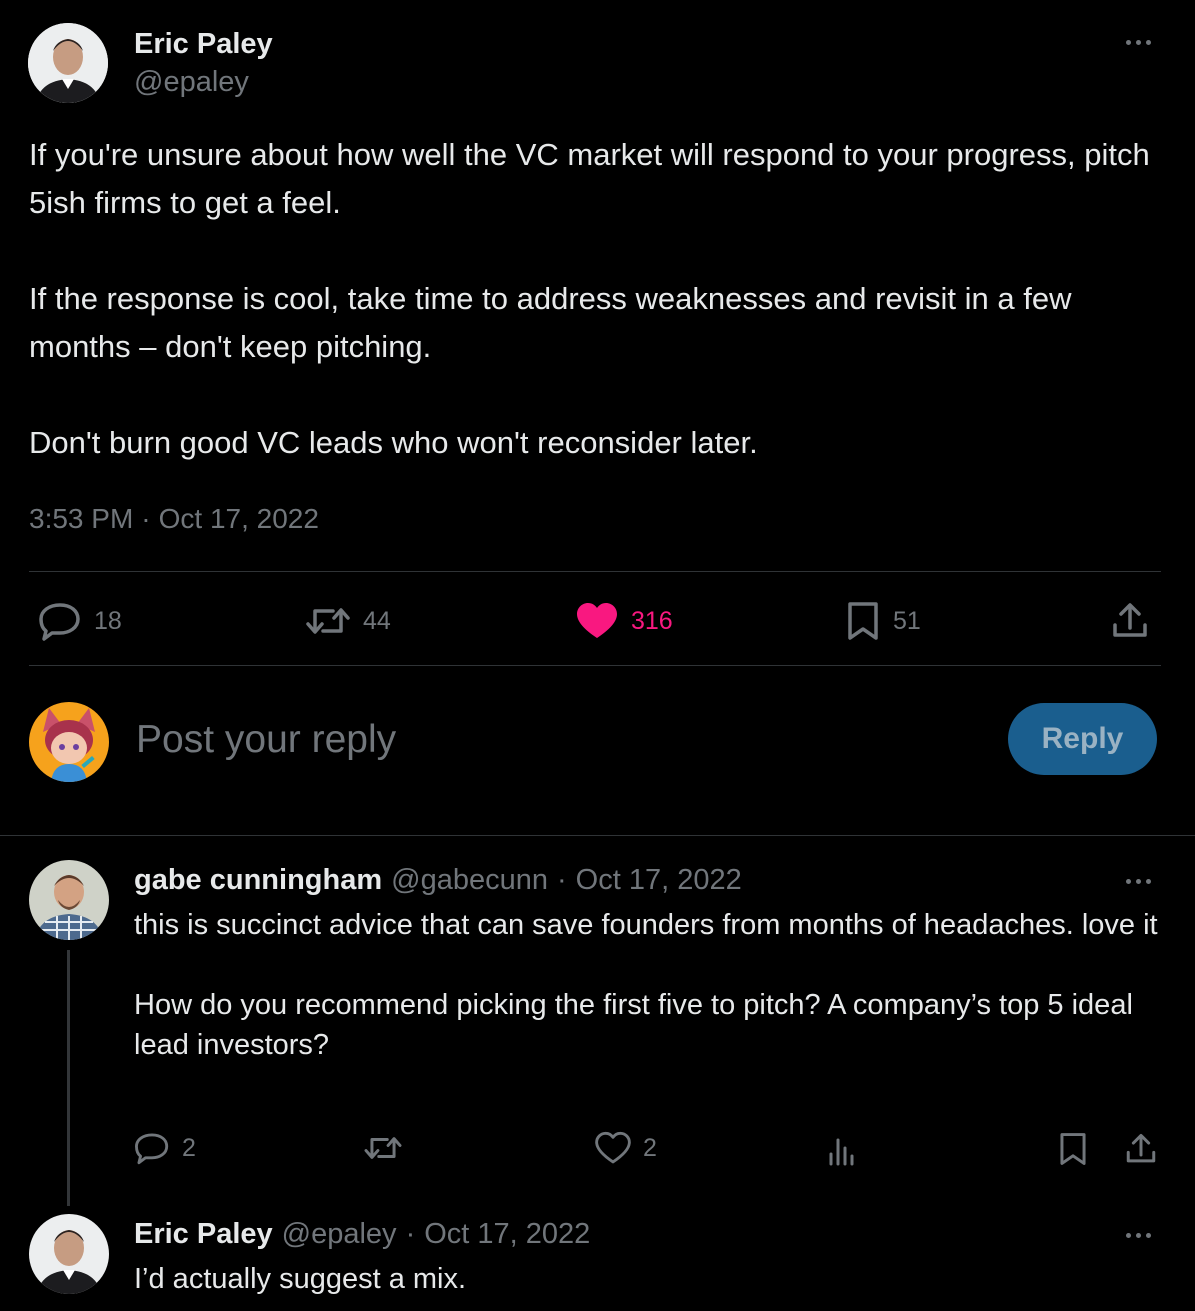  I want to click on repost-count: 44, so click(377, 620).